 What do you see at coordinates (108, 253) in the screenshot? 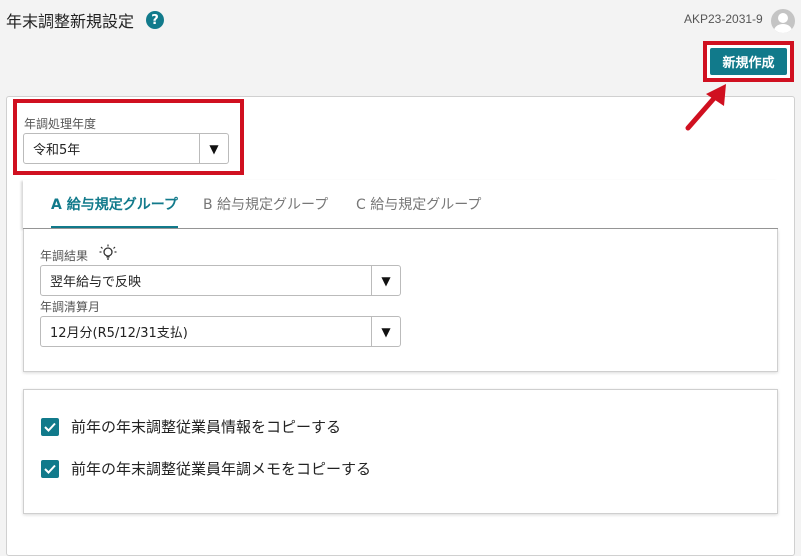
I see `lightbulb-icon` at bounding box center [108, 253].